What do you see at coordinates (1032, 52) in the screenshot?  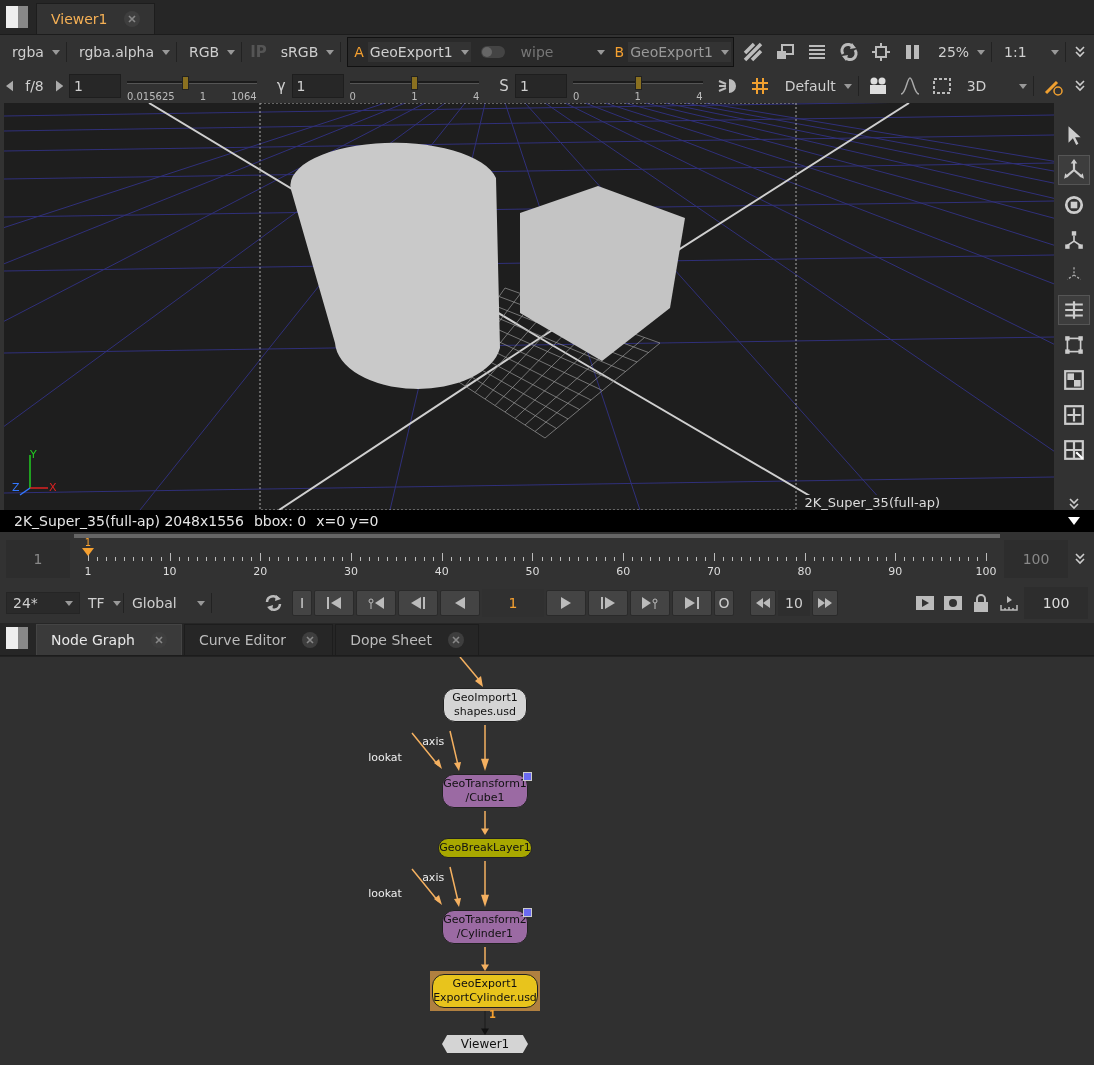 I see `proxy-dropdown: 1:1` at bounding box center [1032, 52].